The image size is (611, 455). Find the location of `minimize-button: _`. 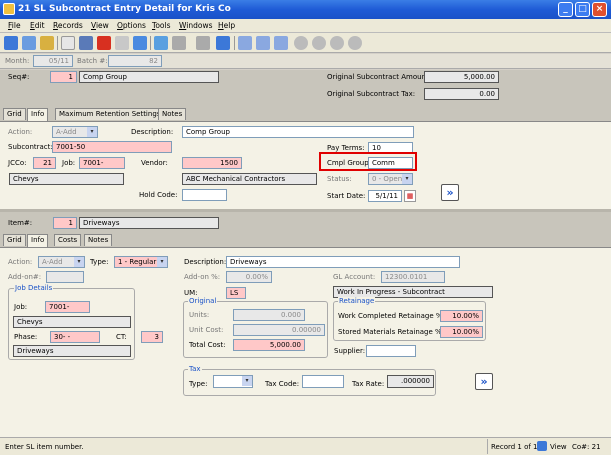

minimize-button: _ is located at coordinates (565, 9).